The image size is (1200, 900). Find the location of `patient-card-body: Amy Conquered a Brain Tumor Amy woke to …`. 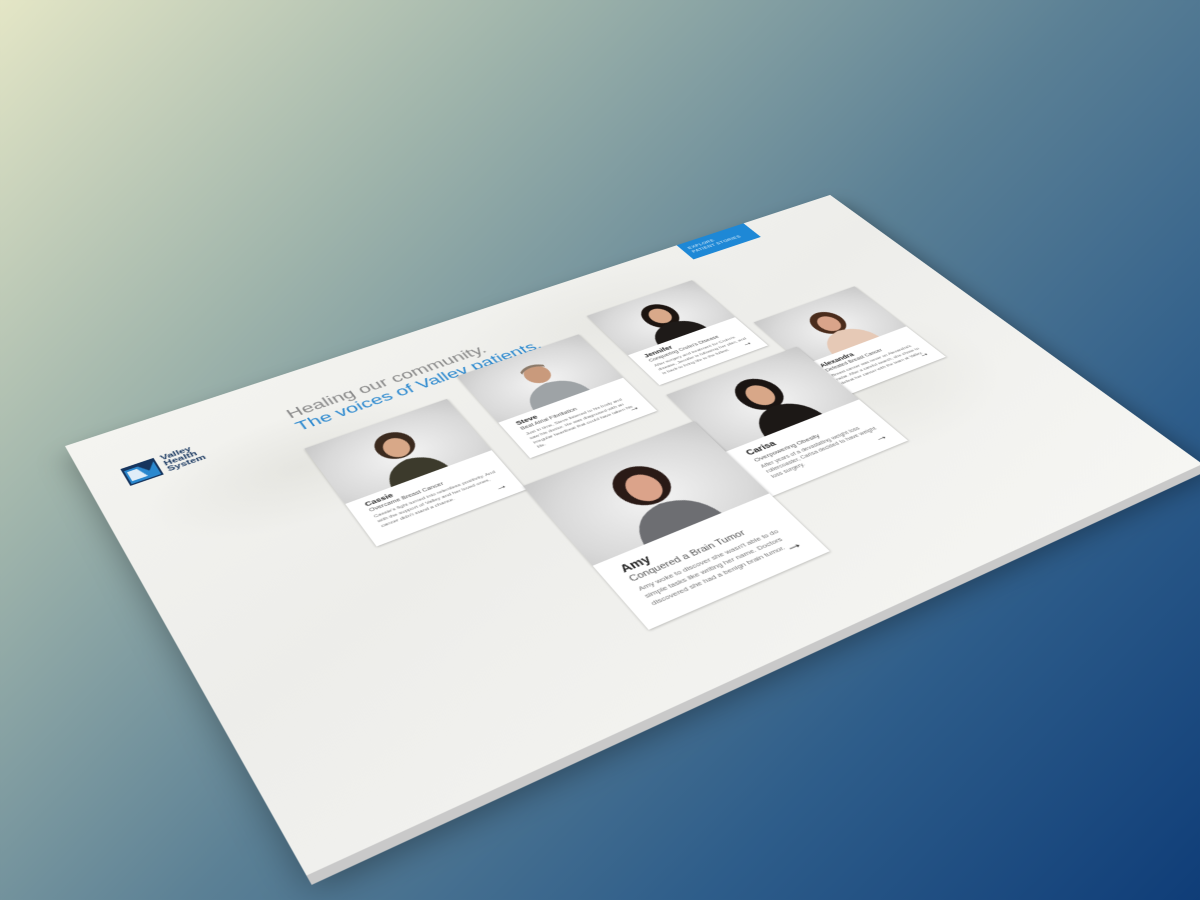

patient-card-body: Amy Conquered a Brain Tumor Amy woke to … is located at coordinates (712, 558).